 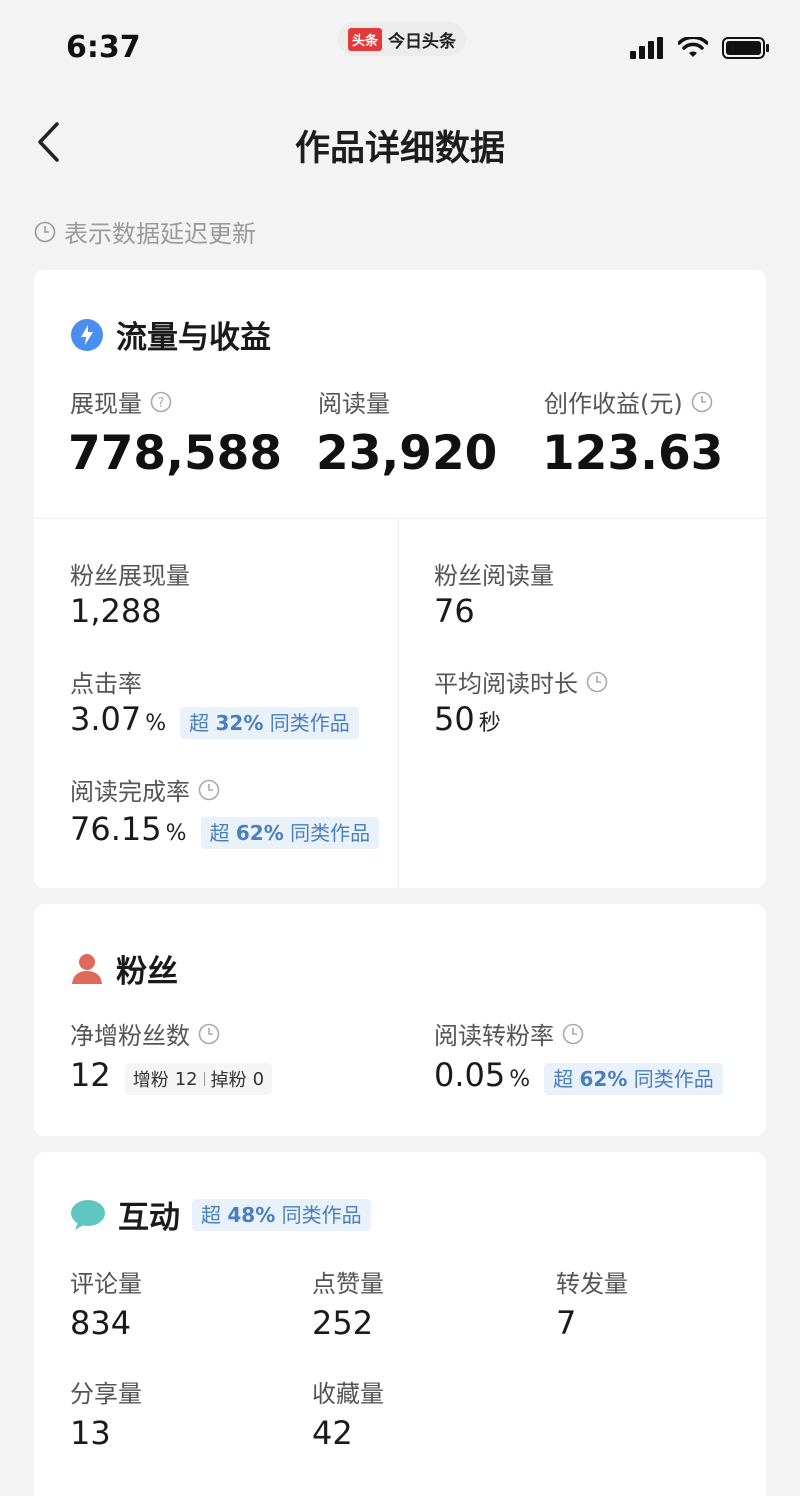 I want to click on fan-impressions-value: 1,288, so click(x=116, y=611).